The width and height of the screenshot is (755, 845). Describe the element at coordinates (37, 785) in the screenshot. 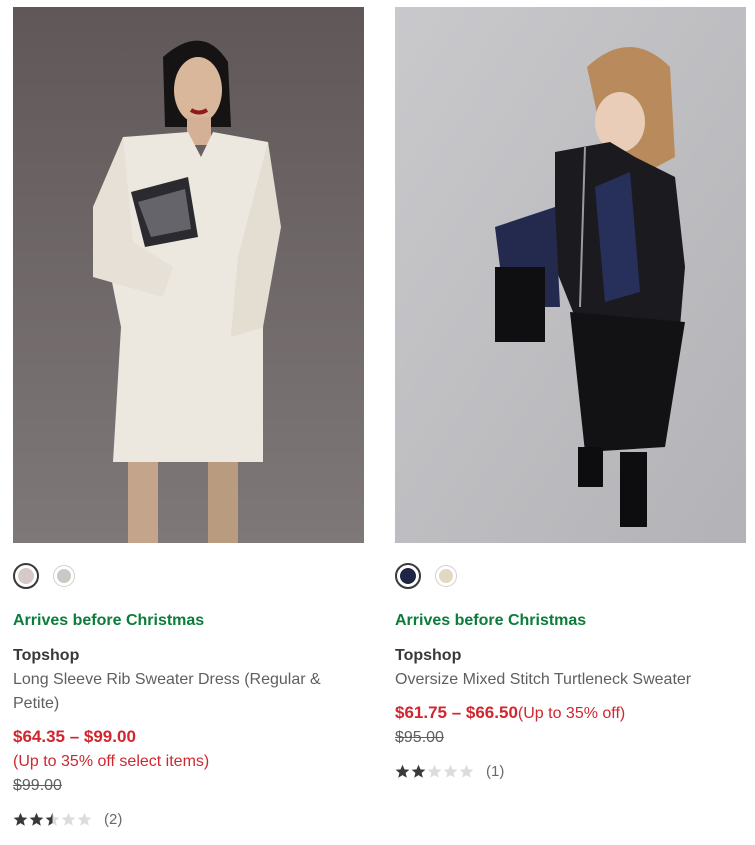

I see `original-price: $99.00` at that location.